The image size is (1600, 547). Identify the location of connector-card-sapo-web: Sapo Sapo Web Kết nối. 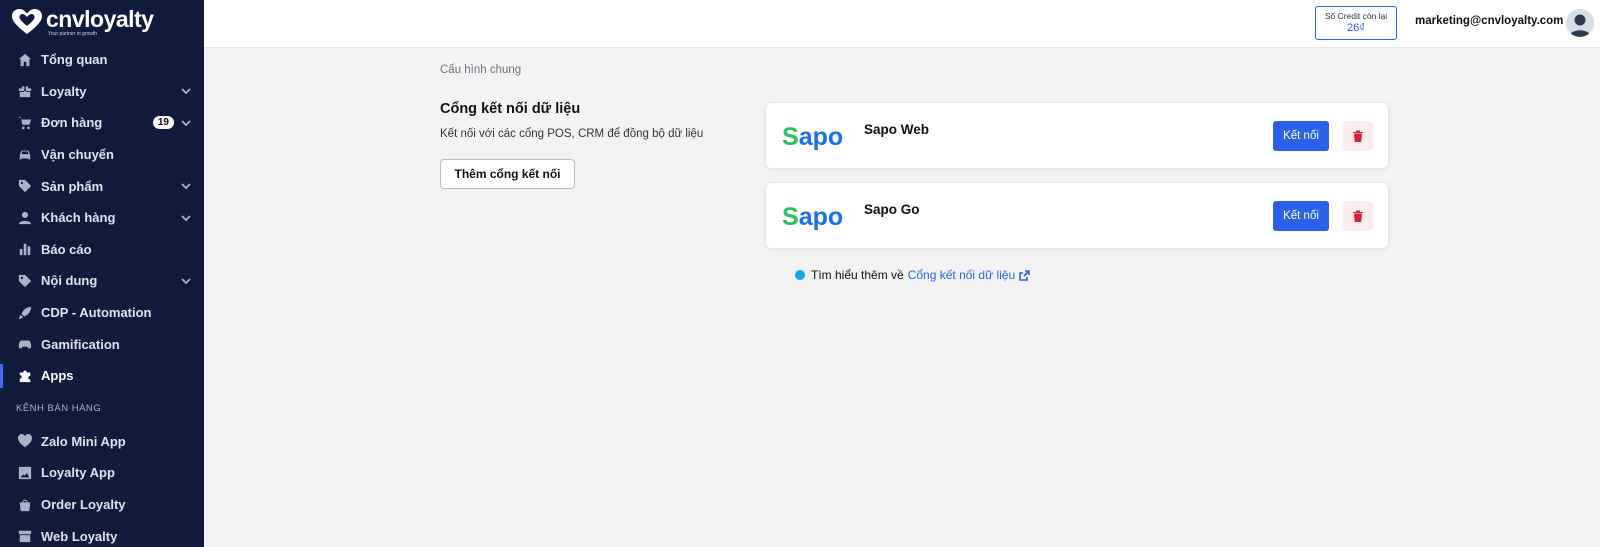
(1077, 135).